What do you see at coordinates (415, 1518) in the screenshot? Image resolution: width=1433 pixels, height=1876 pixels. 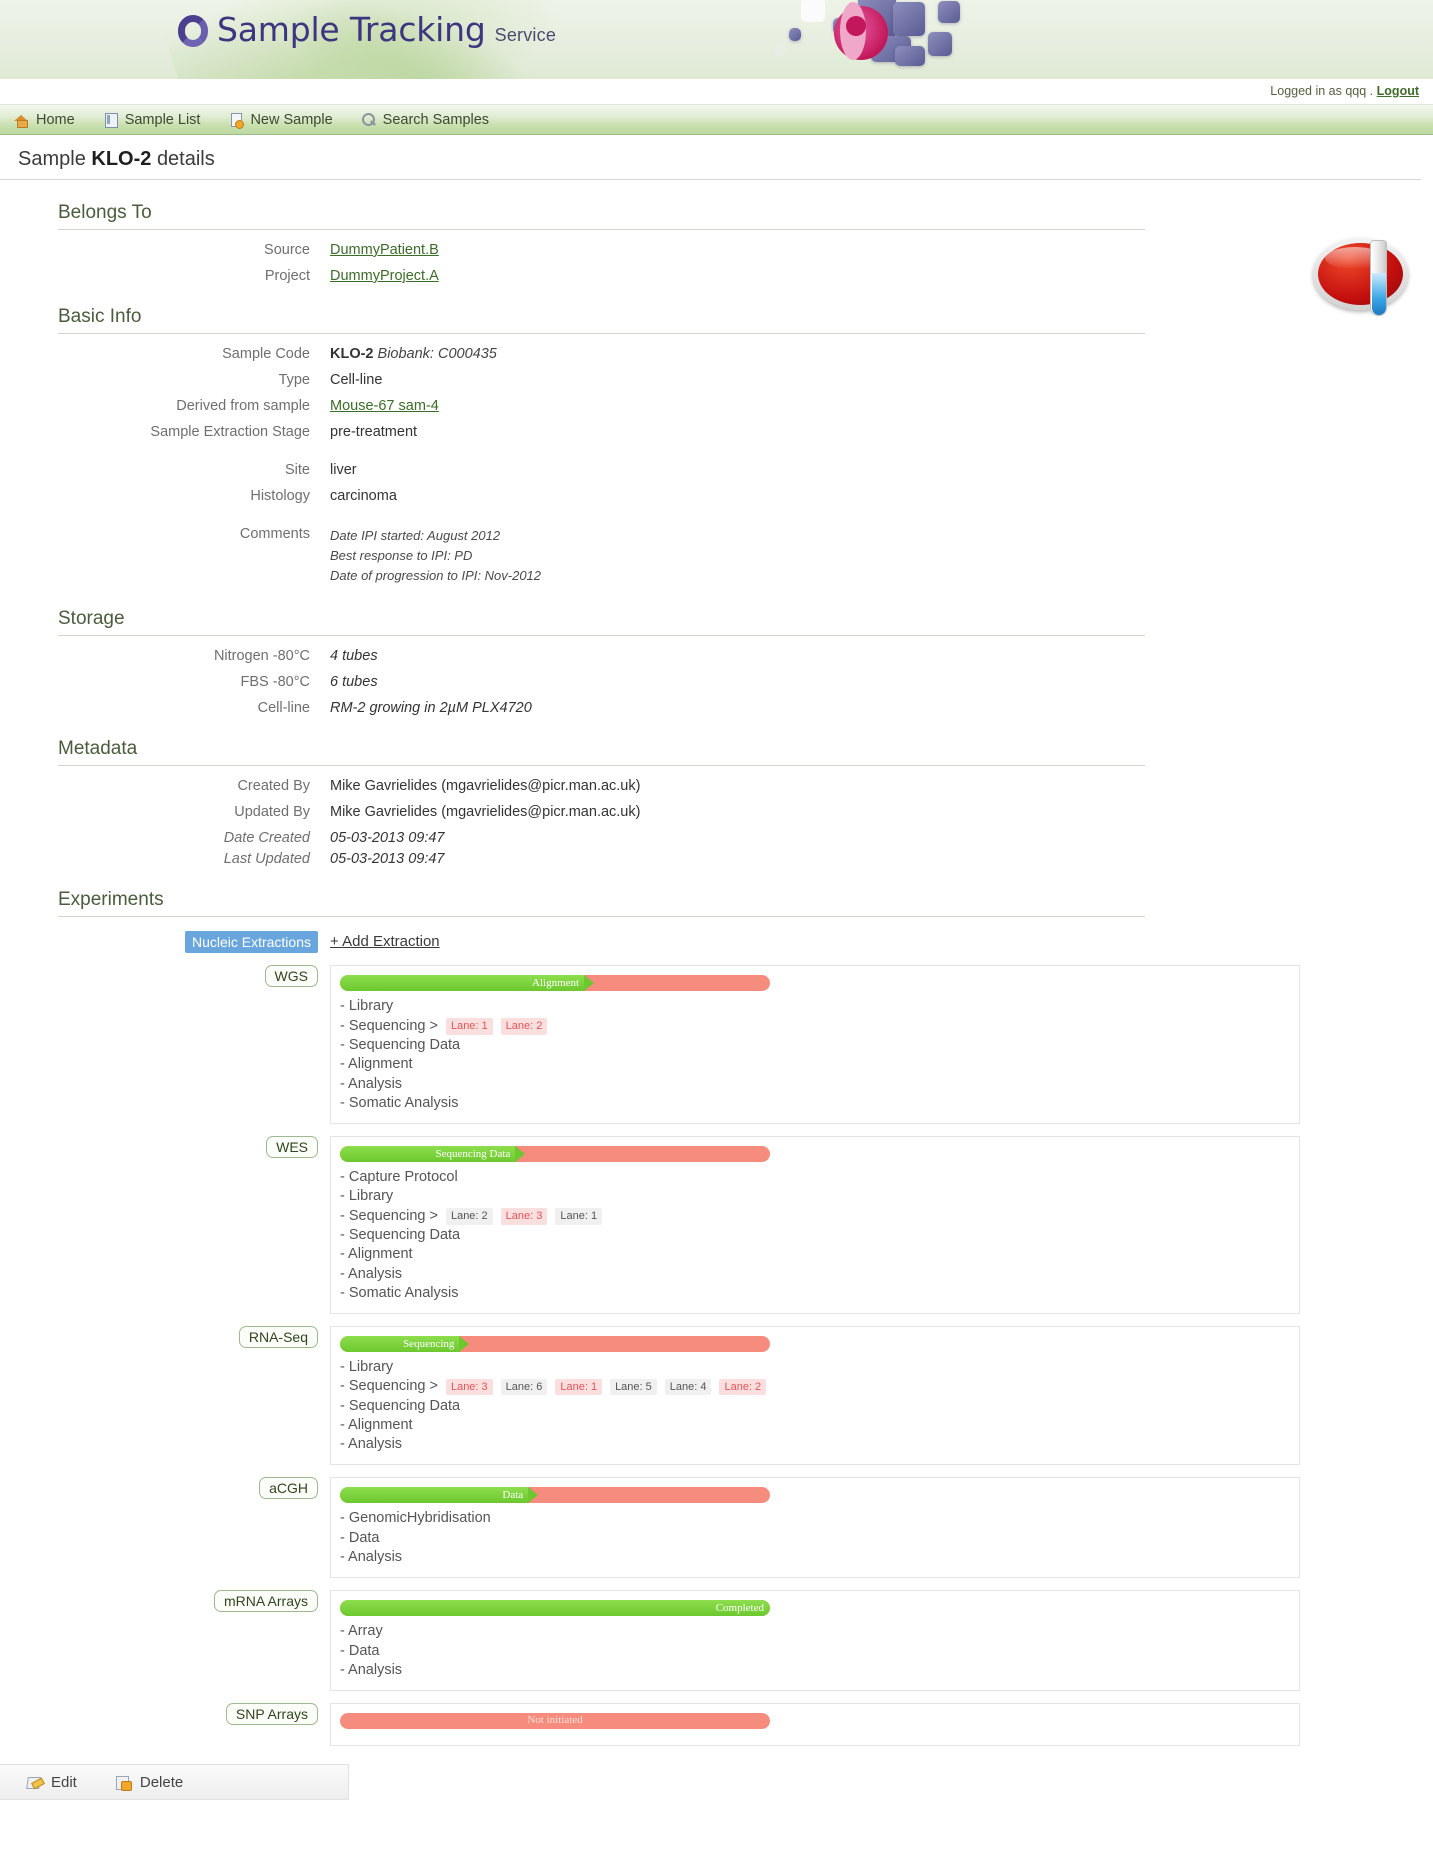 I see `experiment-step-label: - GenomicHybridisation` at bounding box center [415, 1518].